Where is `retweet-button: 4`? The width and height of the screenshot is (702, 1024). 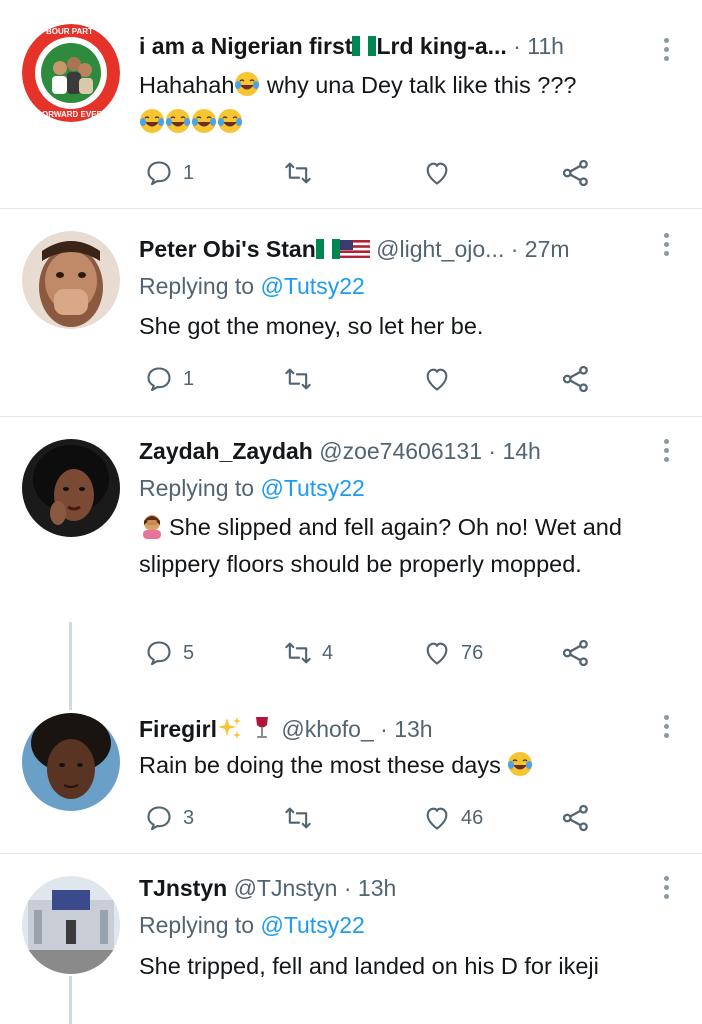 retweet-button: 4 is located at coordinates (308, 653).